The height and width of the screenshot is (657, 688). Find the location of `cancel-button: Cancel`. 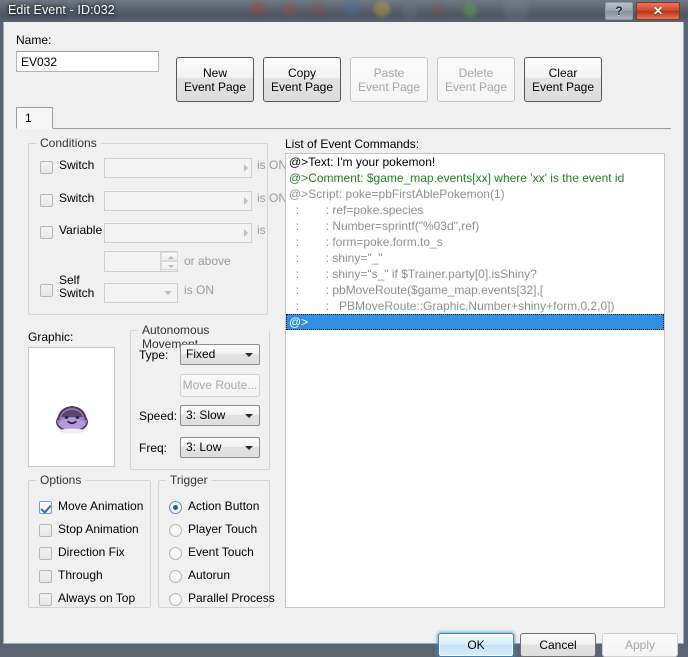

cancel-button: Cancel is located at coordinates (558, 645).